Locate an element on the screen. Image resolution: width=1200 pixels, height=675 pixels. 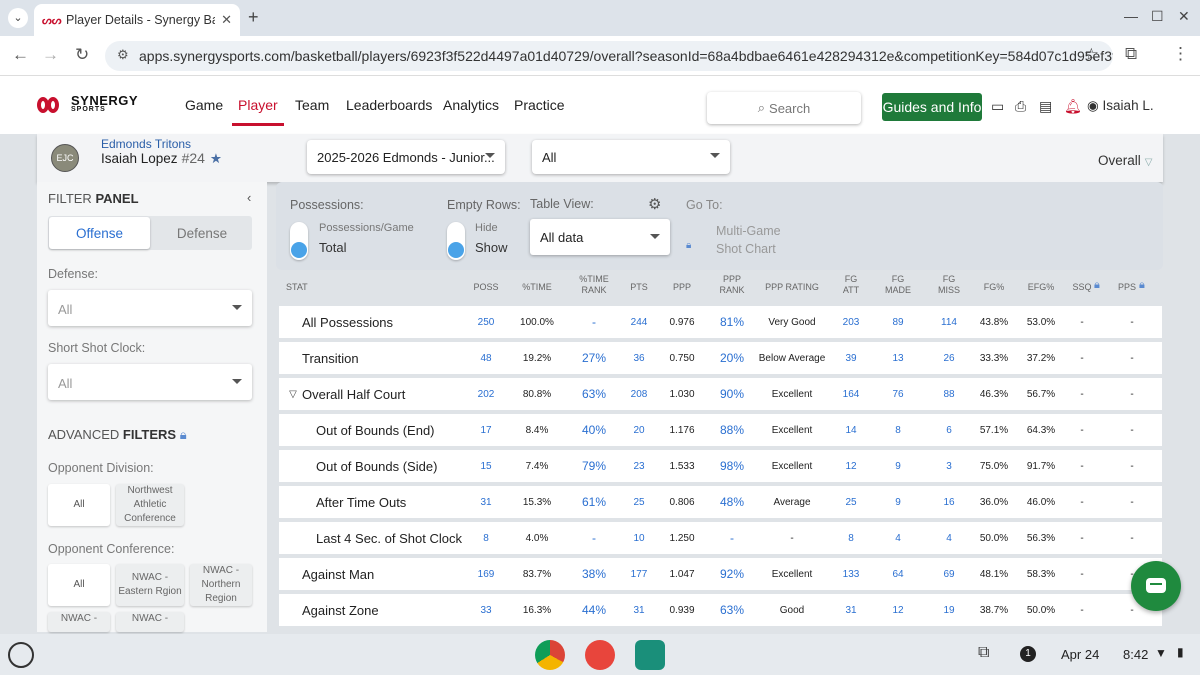
cell-ppp-rank: 88% is located at coordinates (732, 430).